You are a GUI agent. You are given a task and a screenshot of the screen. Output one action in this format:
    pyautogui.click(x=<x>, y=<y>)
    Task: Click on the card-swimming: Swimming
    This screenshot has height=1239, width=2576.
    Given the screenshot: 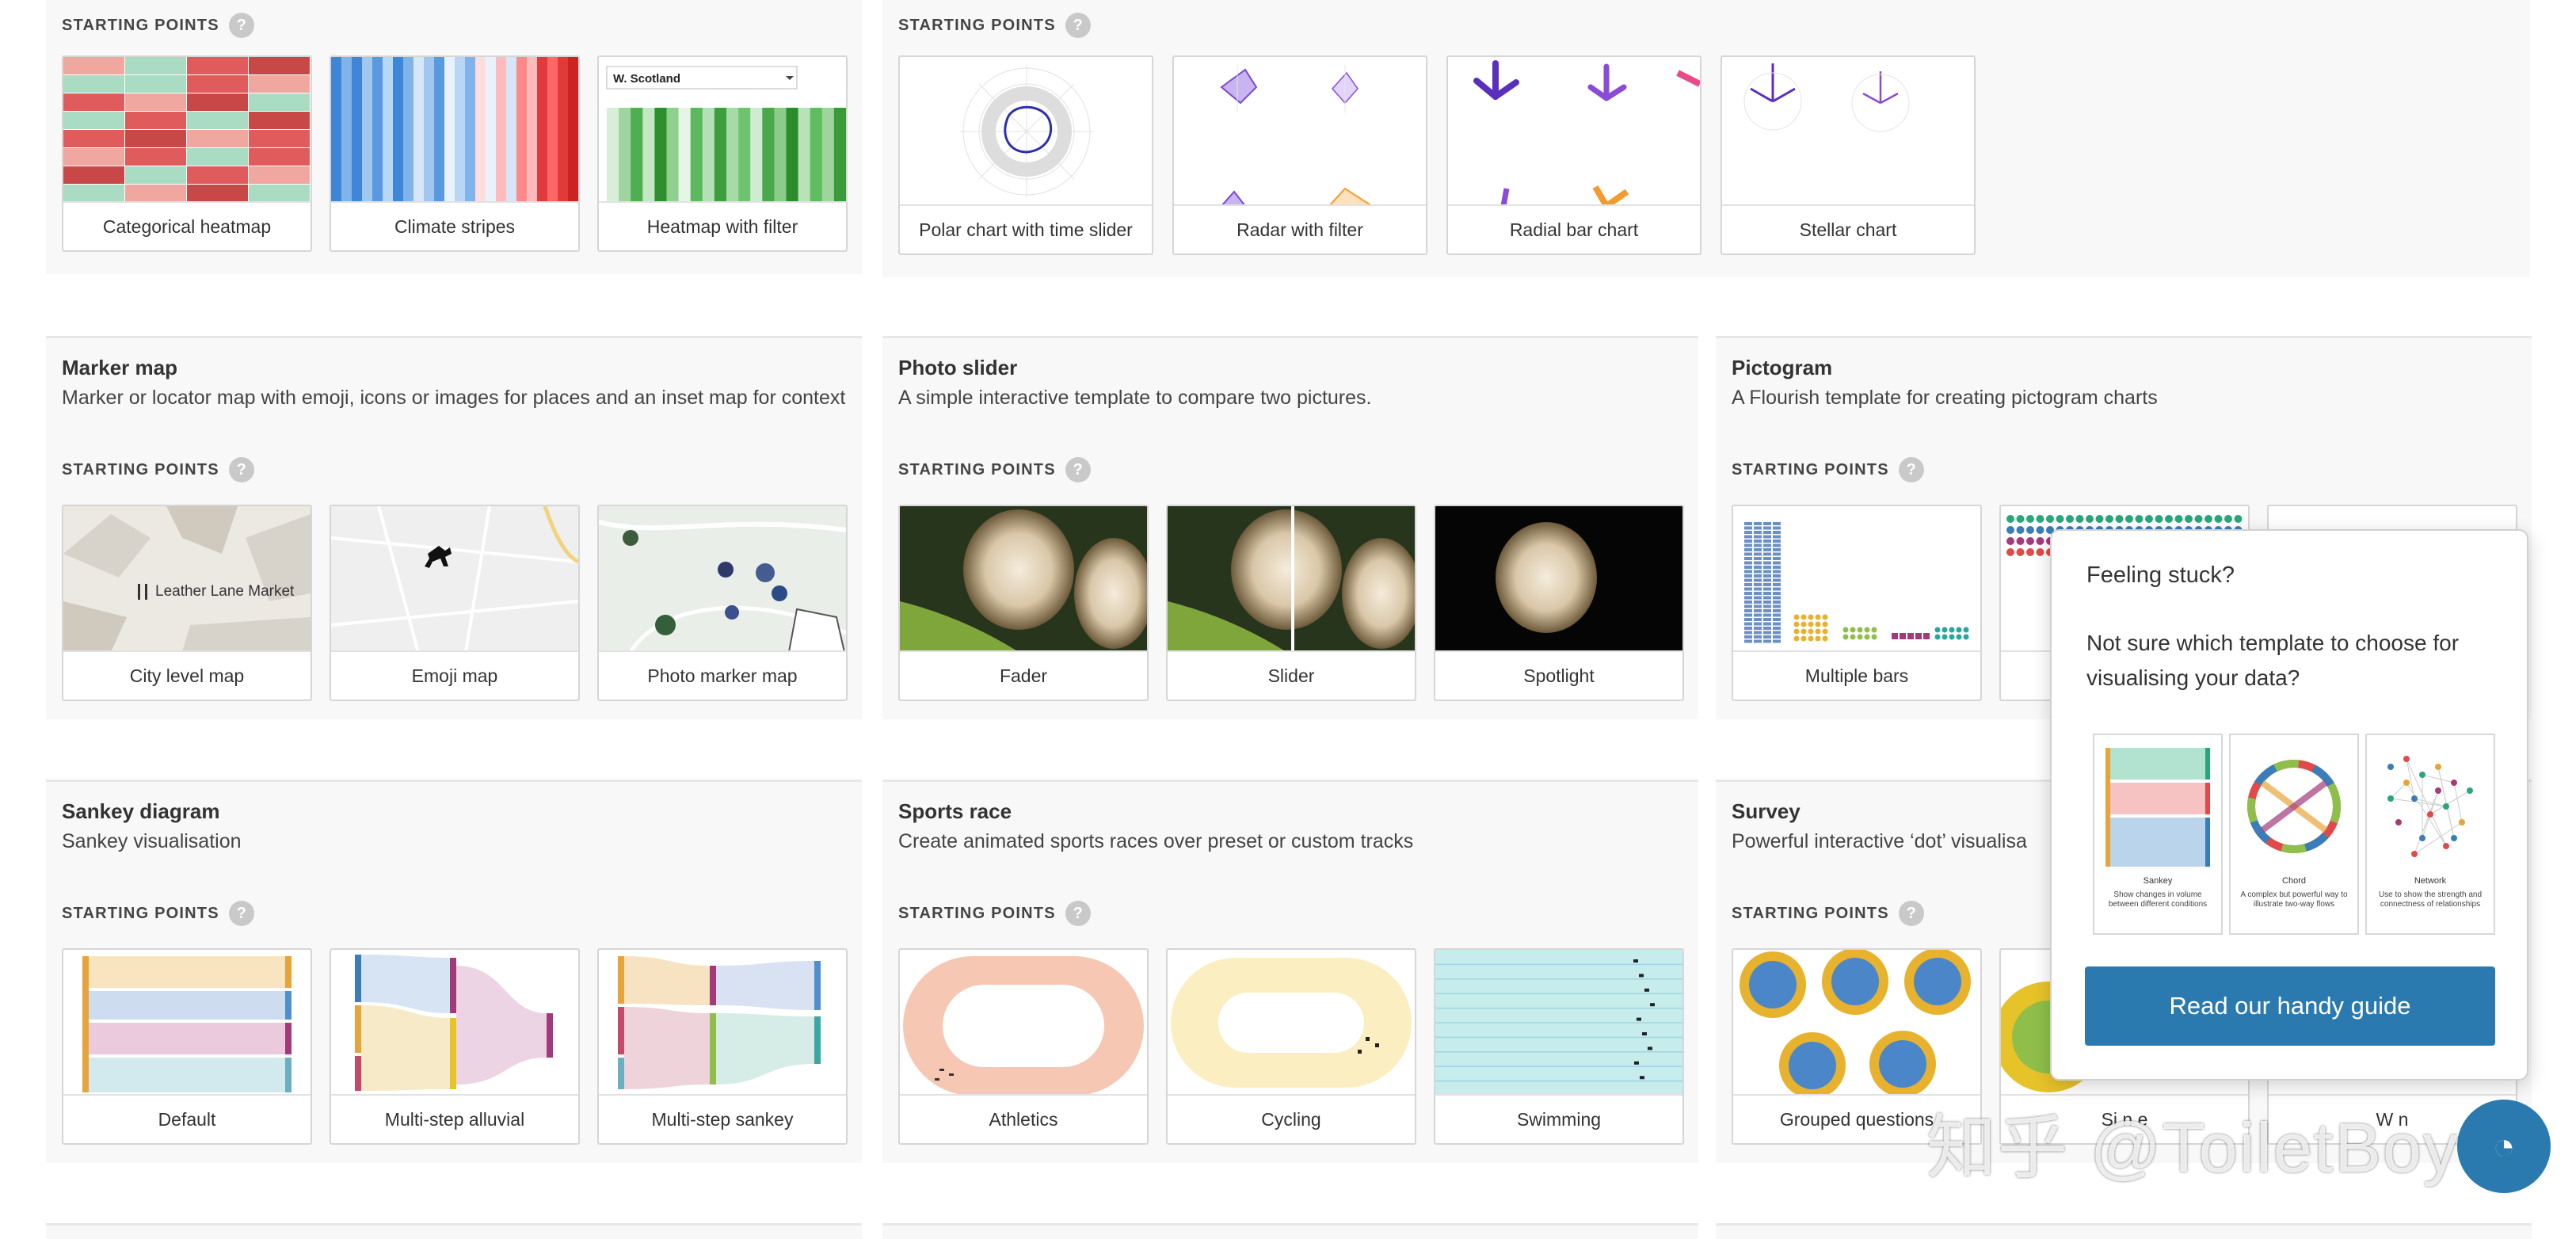 What is the action you would take?
    pyautogui.click(x=1559, y=1046)
    